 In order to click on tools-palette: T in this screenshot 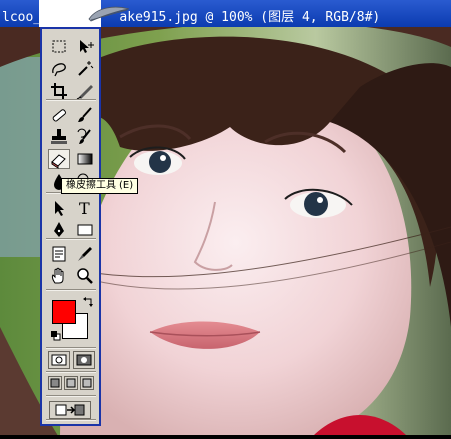, I will do `click(70, 226)`.